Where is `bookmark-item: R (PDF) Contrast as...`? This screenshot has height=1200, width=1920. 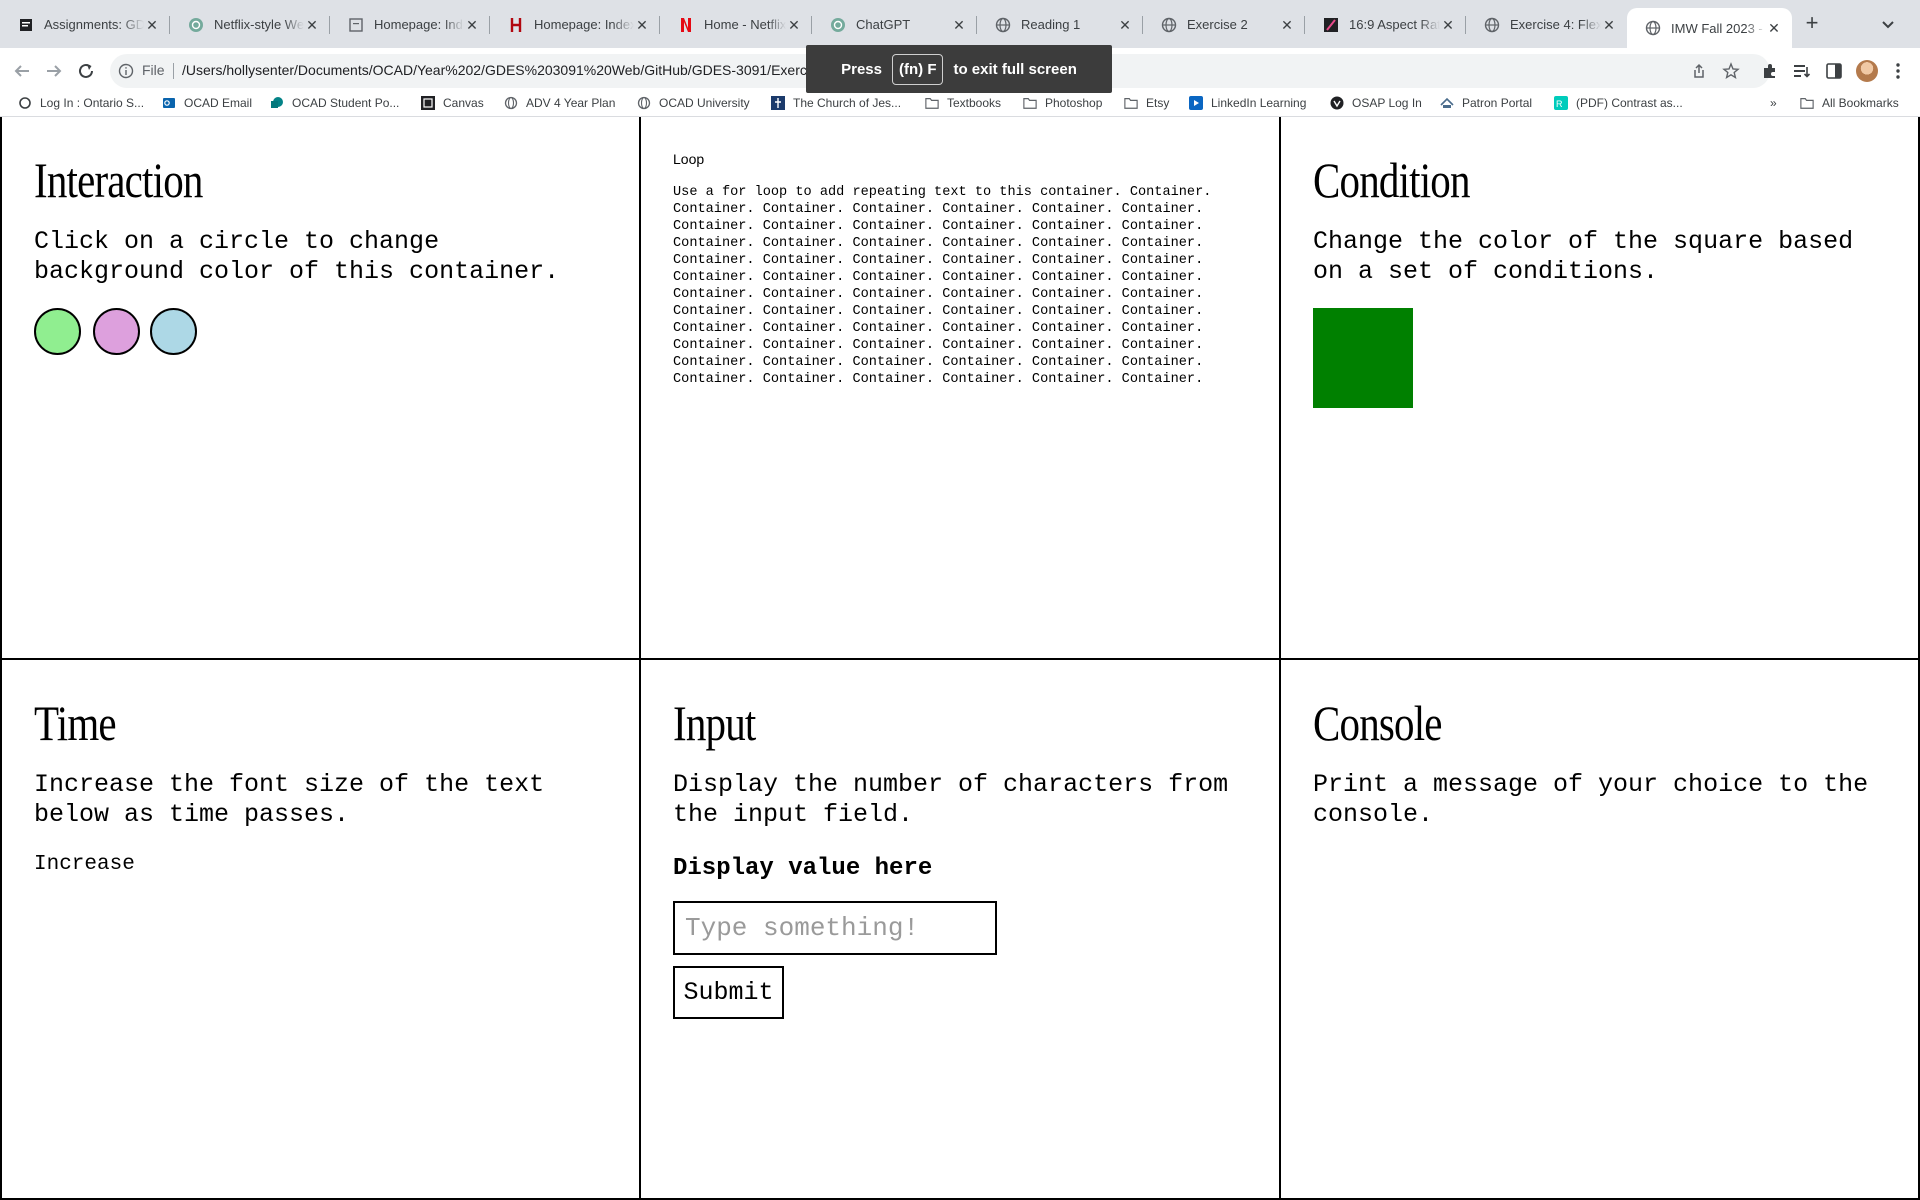 bookmark-item: R (PDF) Contrast as... is located at coordinates (1618, 103).